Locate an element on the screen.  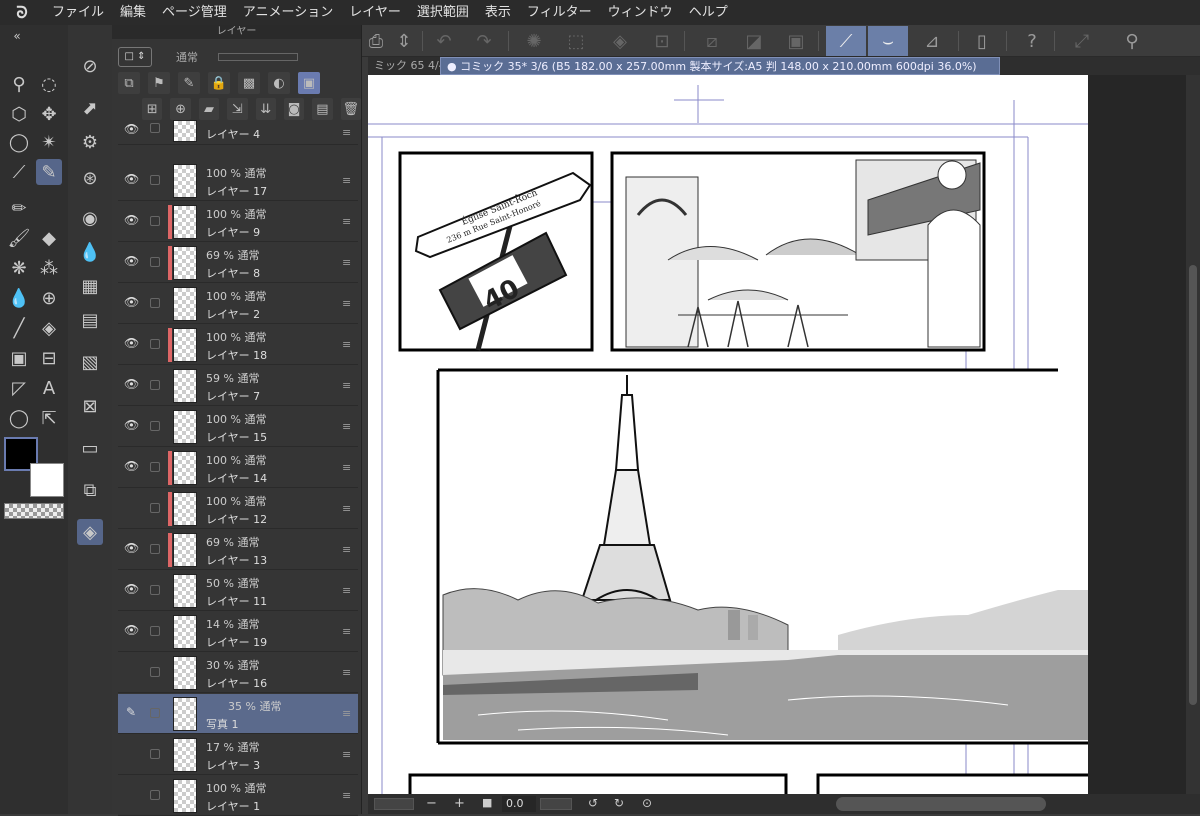
clip-icon: ⧉ is located at coordinates (129, 83).